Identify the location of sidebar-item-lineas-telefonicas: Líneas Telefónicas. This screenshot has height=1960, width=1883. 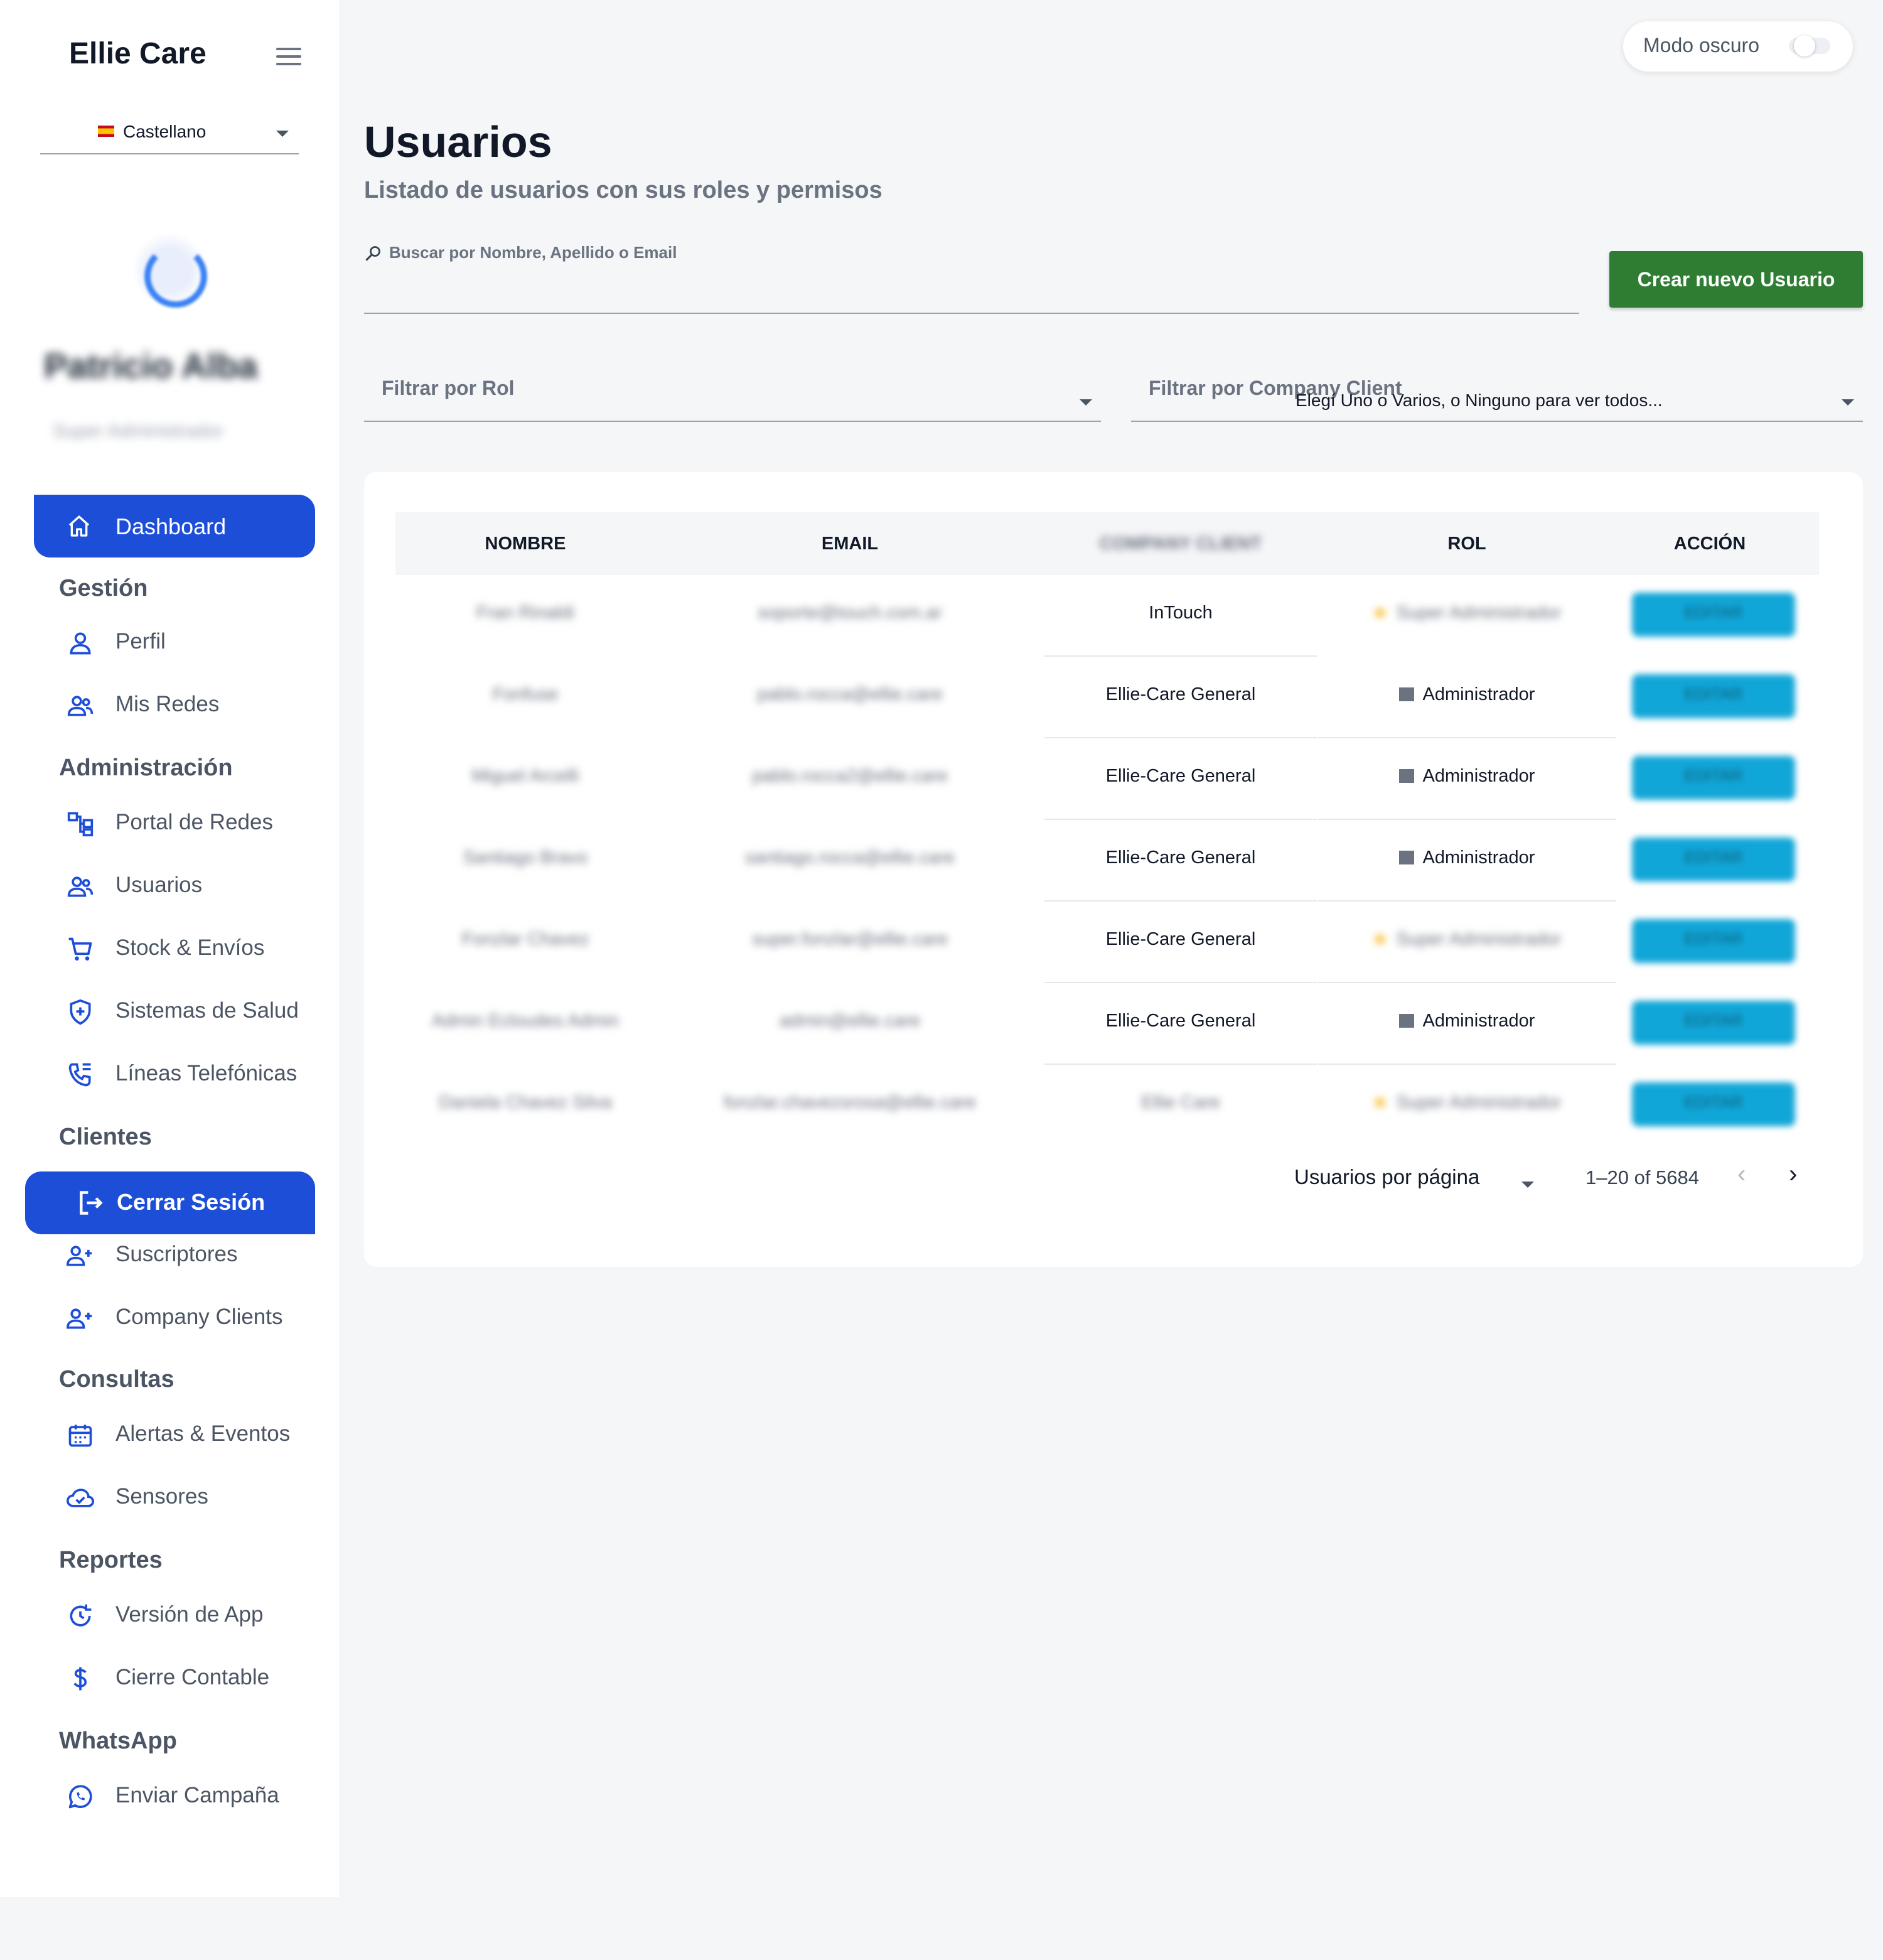
(197, 1076).